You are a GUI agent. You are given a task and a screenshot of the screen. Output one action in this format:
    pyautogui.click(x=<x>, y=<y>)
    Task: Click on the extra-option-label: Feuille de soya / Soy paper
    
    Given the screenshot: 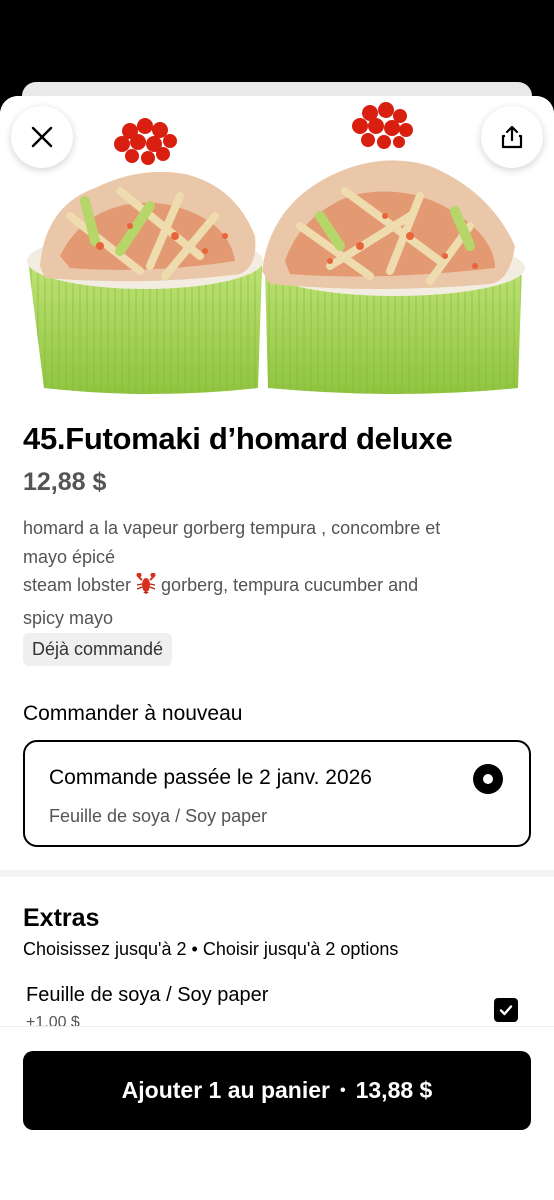 What is the action you would take?
    pyautogui.click(x=147, y=995)
    